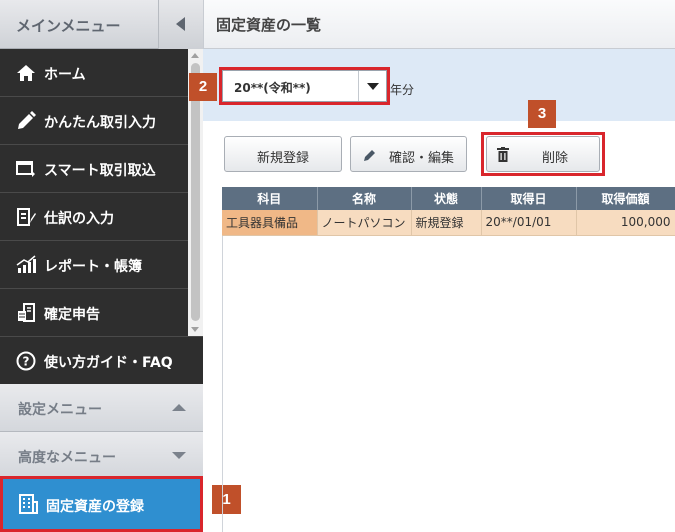 This screenshot has width=675, height=532. Describe the element at coordinates (625, 198) in the screenshot. I see `column-header-acquisition-cost: 取得価額` at that location.